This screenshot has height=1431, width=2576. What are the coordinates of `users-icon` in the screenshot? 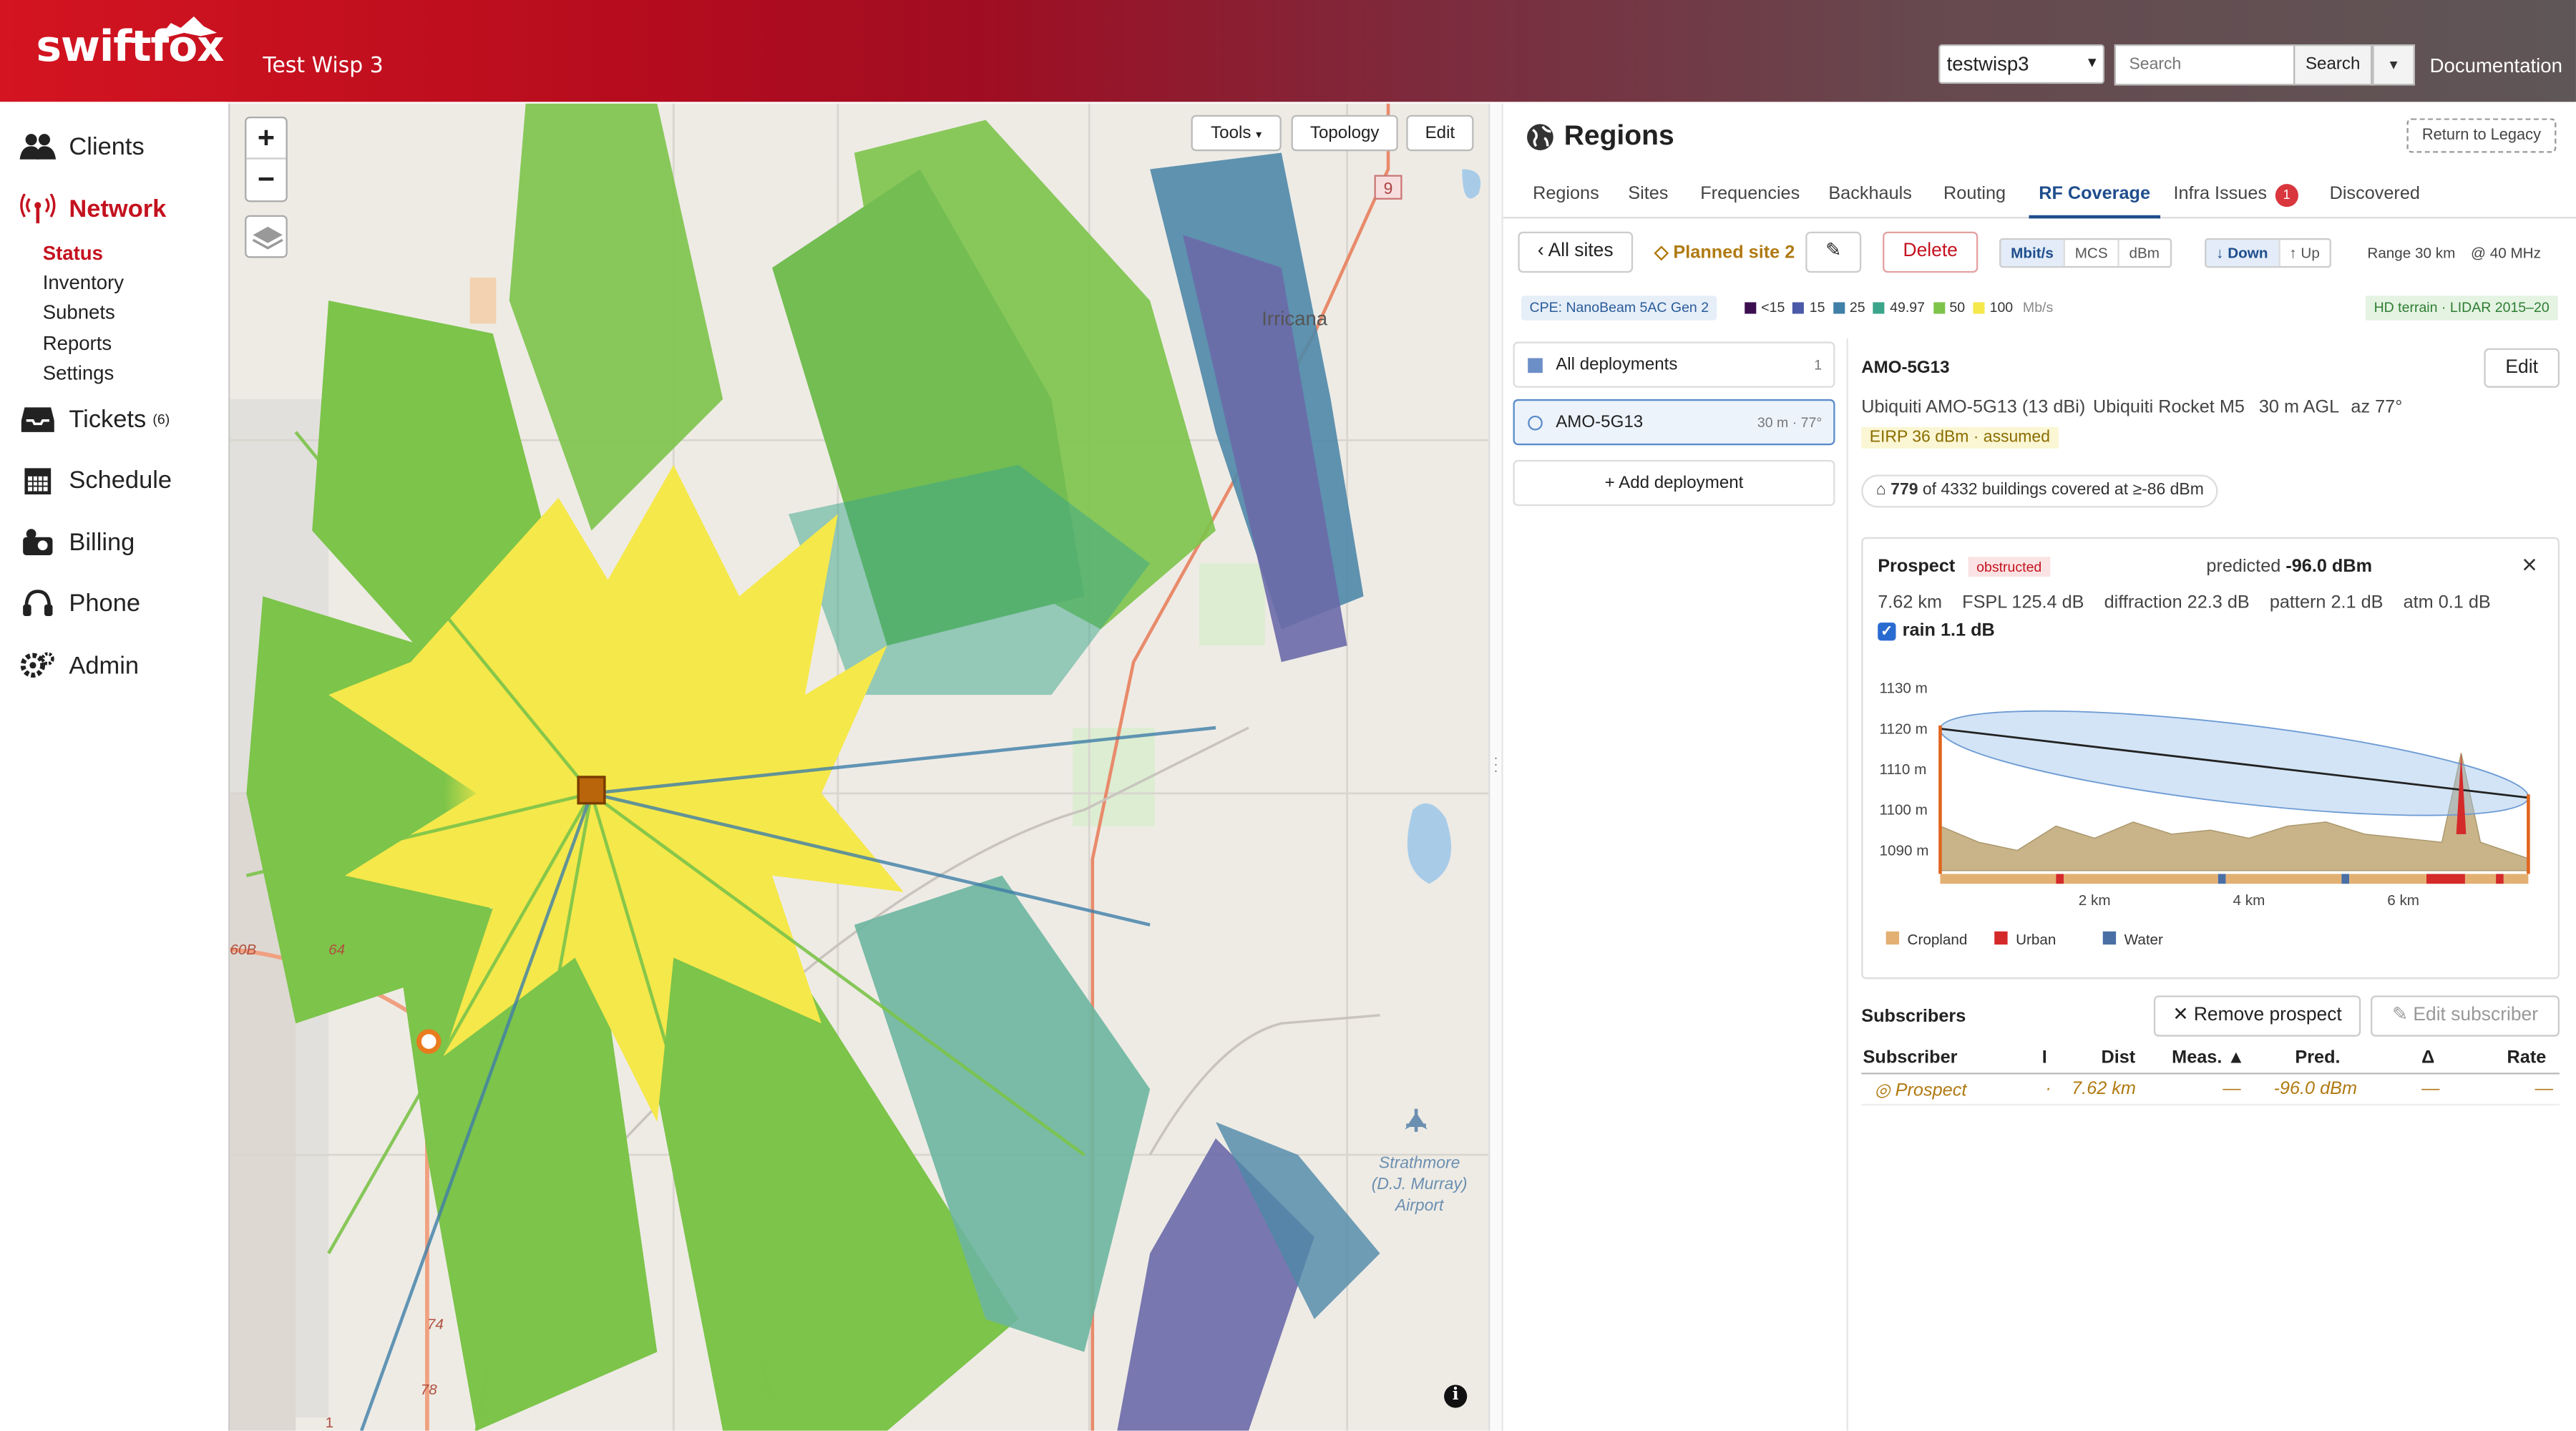 It's located at (38, 147).